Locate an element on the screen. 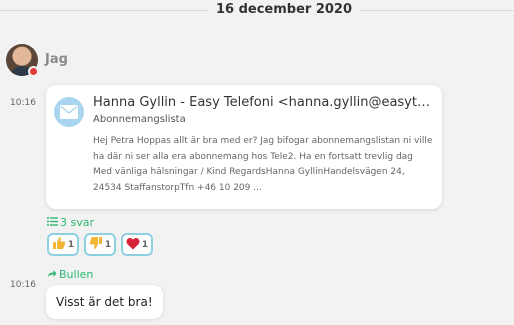 The height and width of the screenshot is (325, 514). reaction-thumbs-down: 1 is located at coordinates (100, 244).